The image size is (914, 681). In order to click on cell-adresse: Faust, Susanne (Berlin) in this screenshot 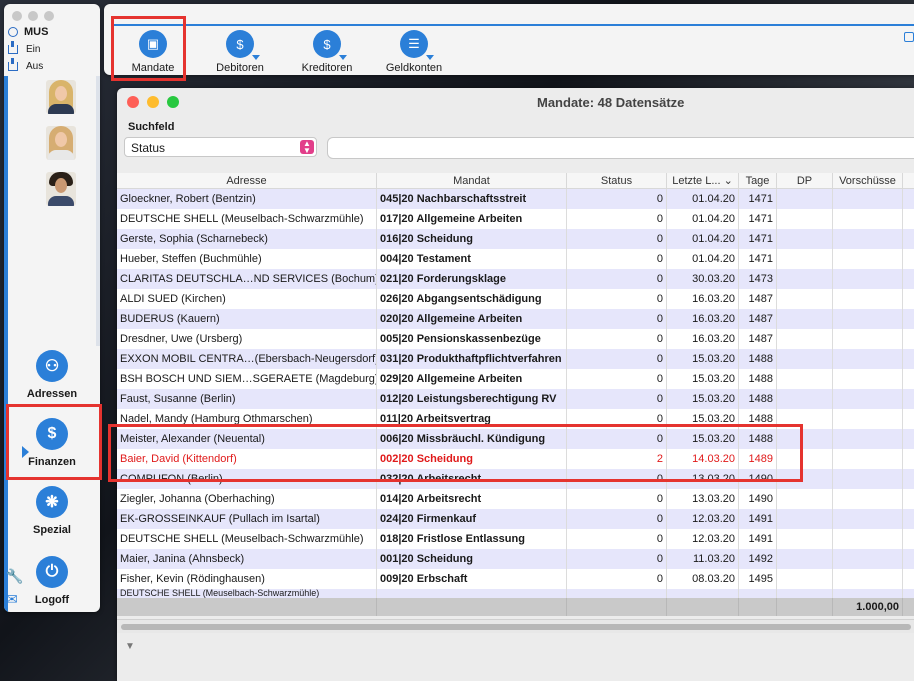, I will do `click(247, 399)`.